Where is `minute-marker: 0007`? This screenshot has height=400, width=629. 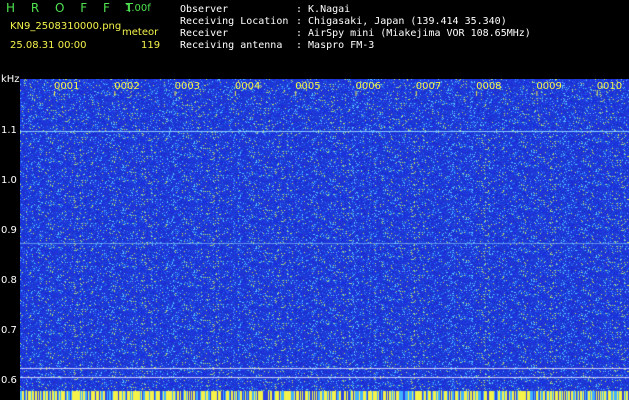 minute-marker: 0007 is located at coordinates (428, 86).